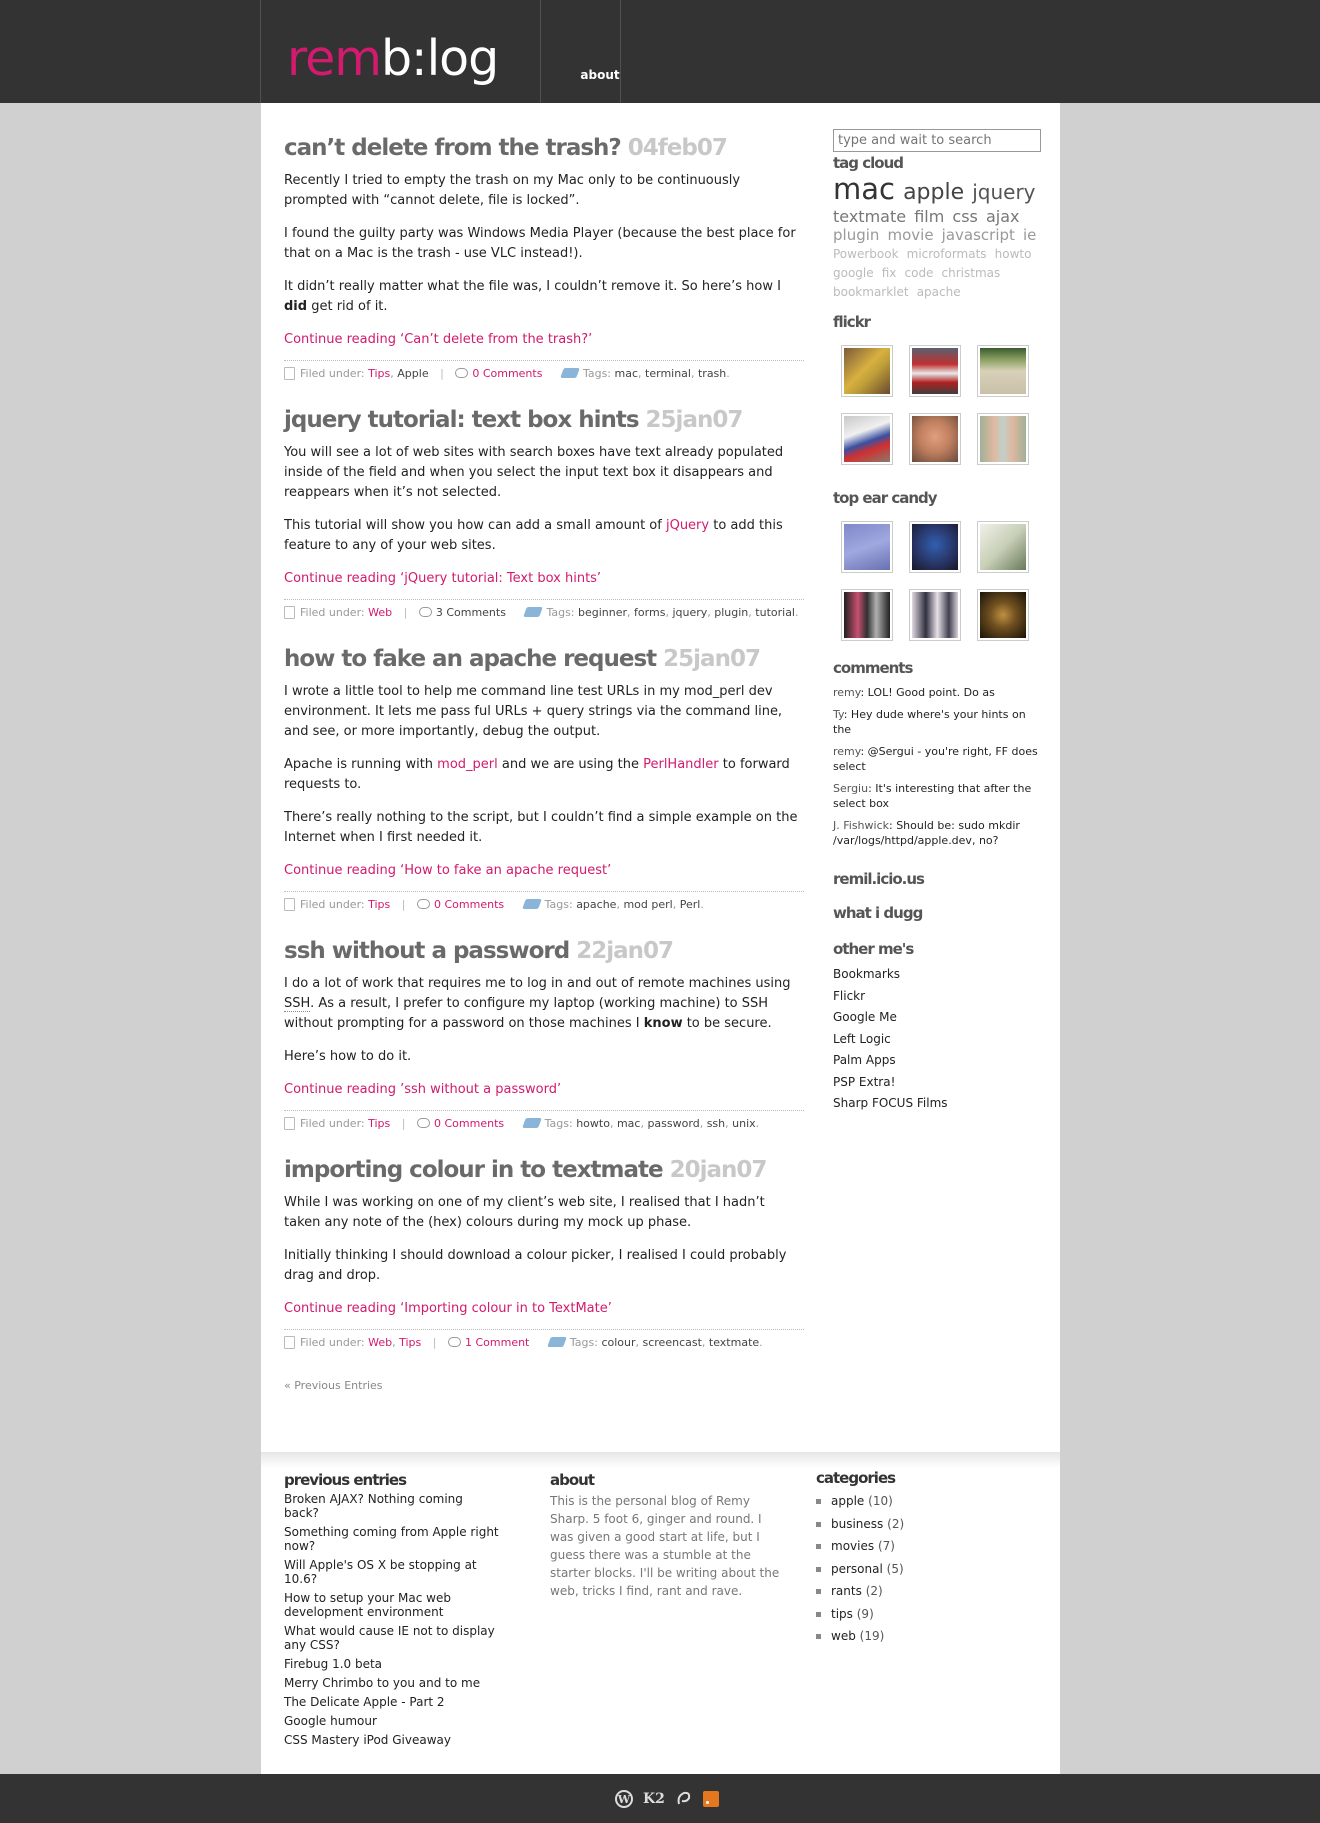 The height and width of the screenshot is (1823, 1320). What do you see at coordinates (1003, 217) in the screenshot?
I see `tag-cloud-item: ajax` at bounding box center [1003, 217].